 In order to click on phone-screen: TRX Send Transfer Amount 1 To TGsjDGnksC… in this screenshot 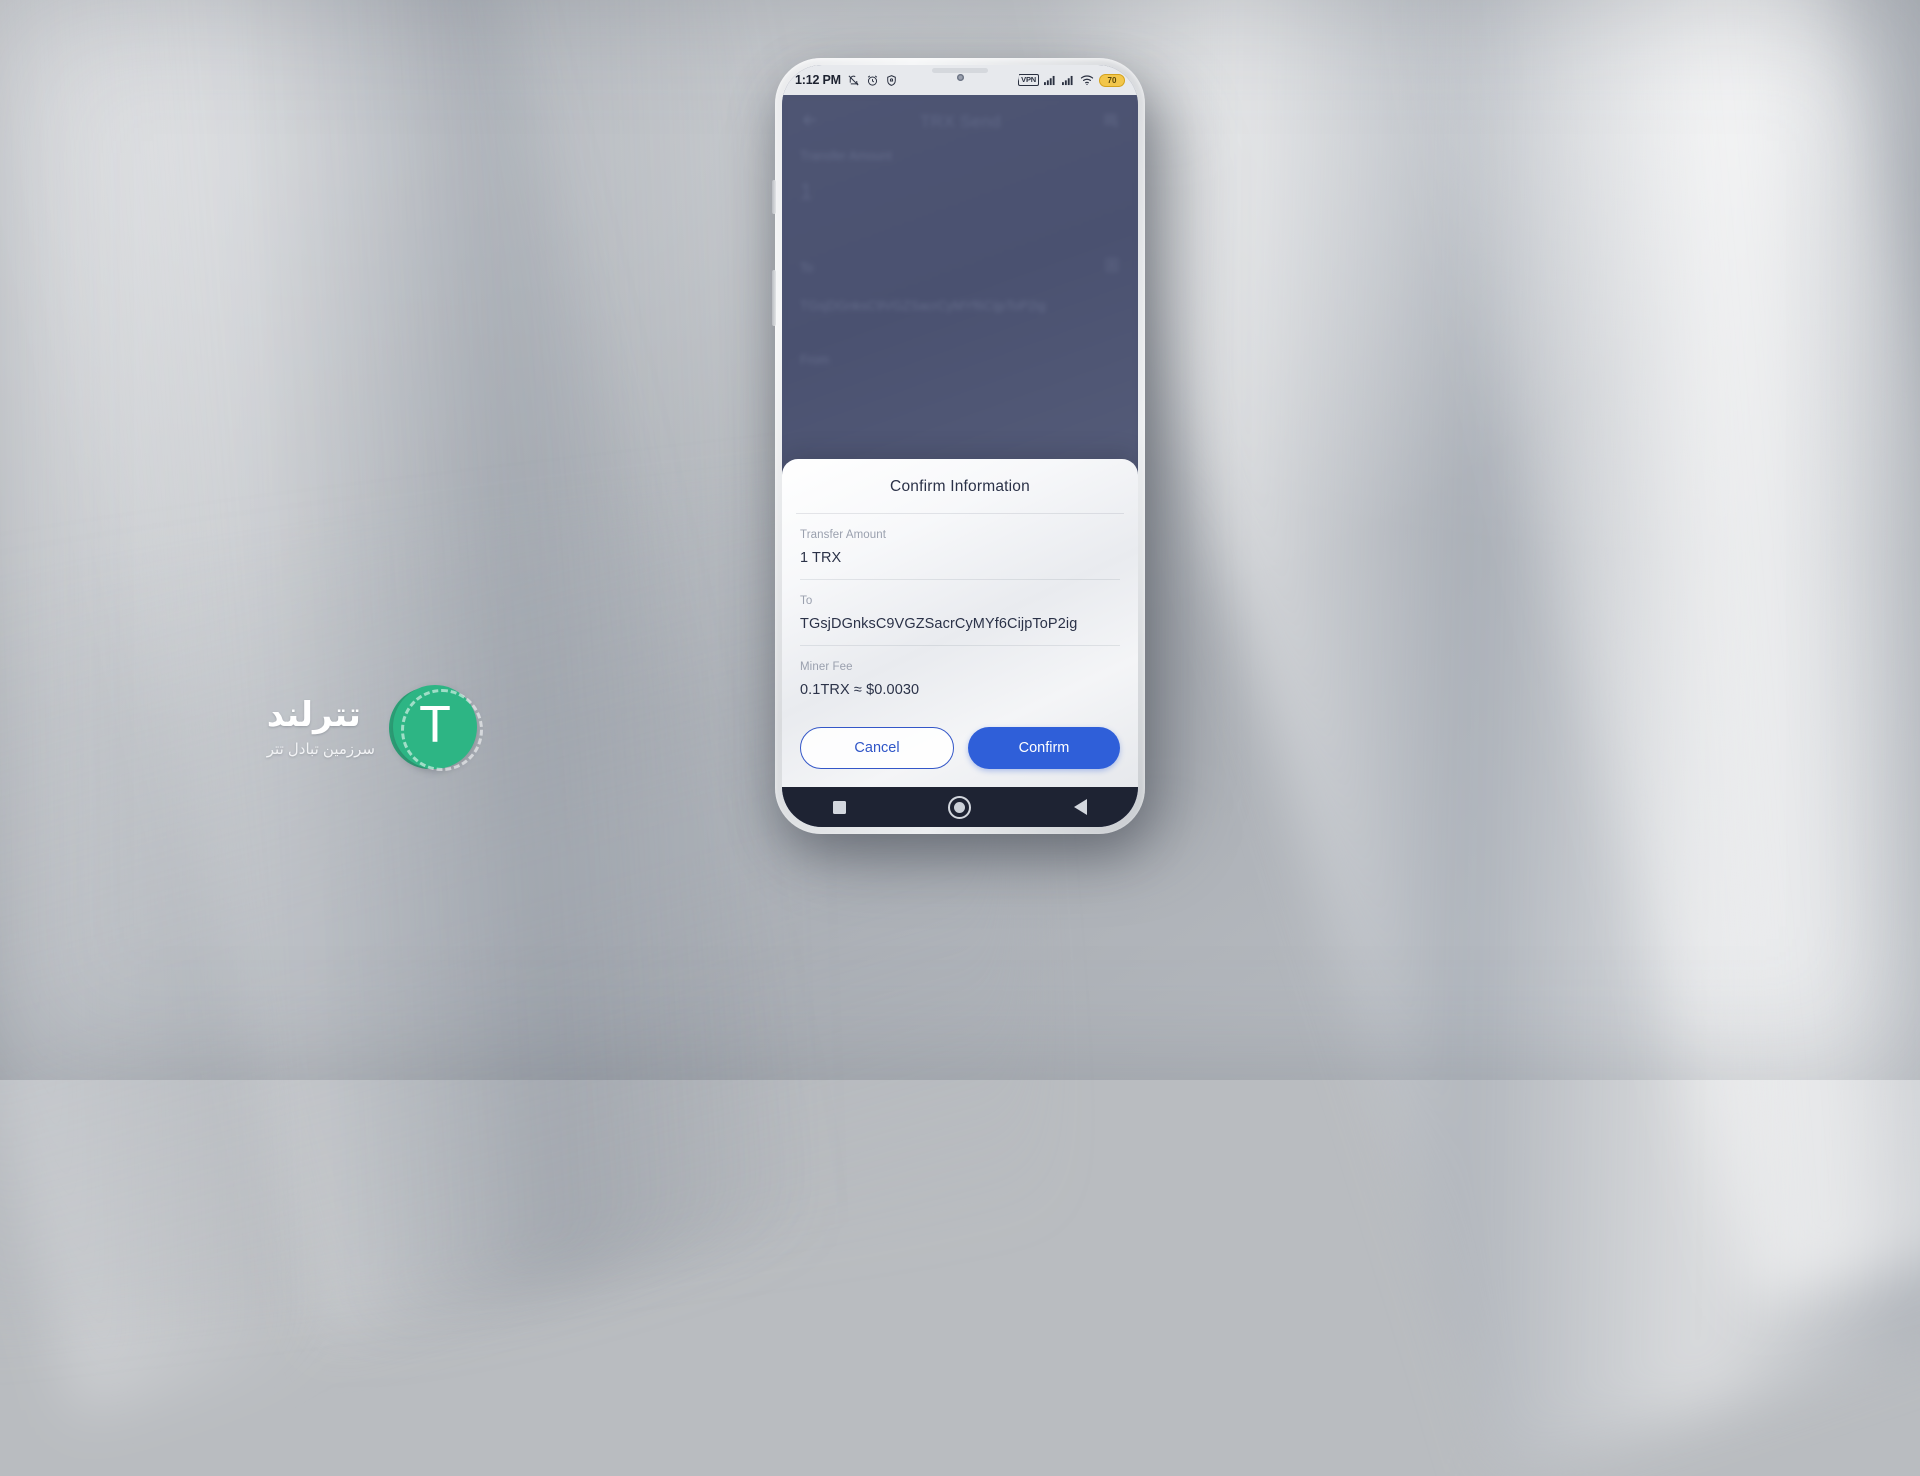, I will do `click(960, 446)`.